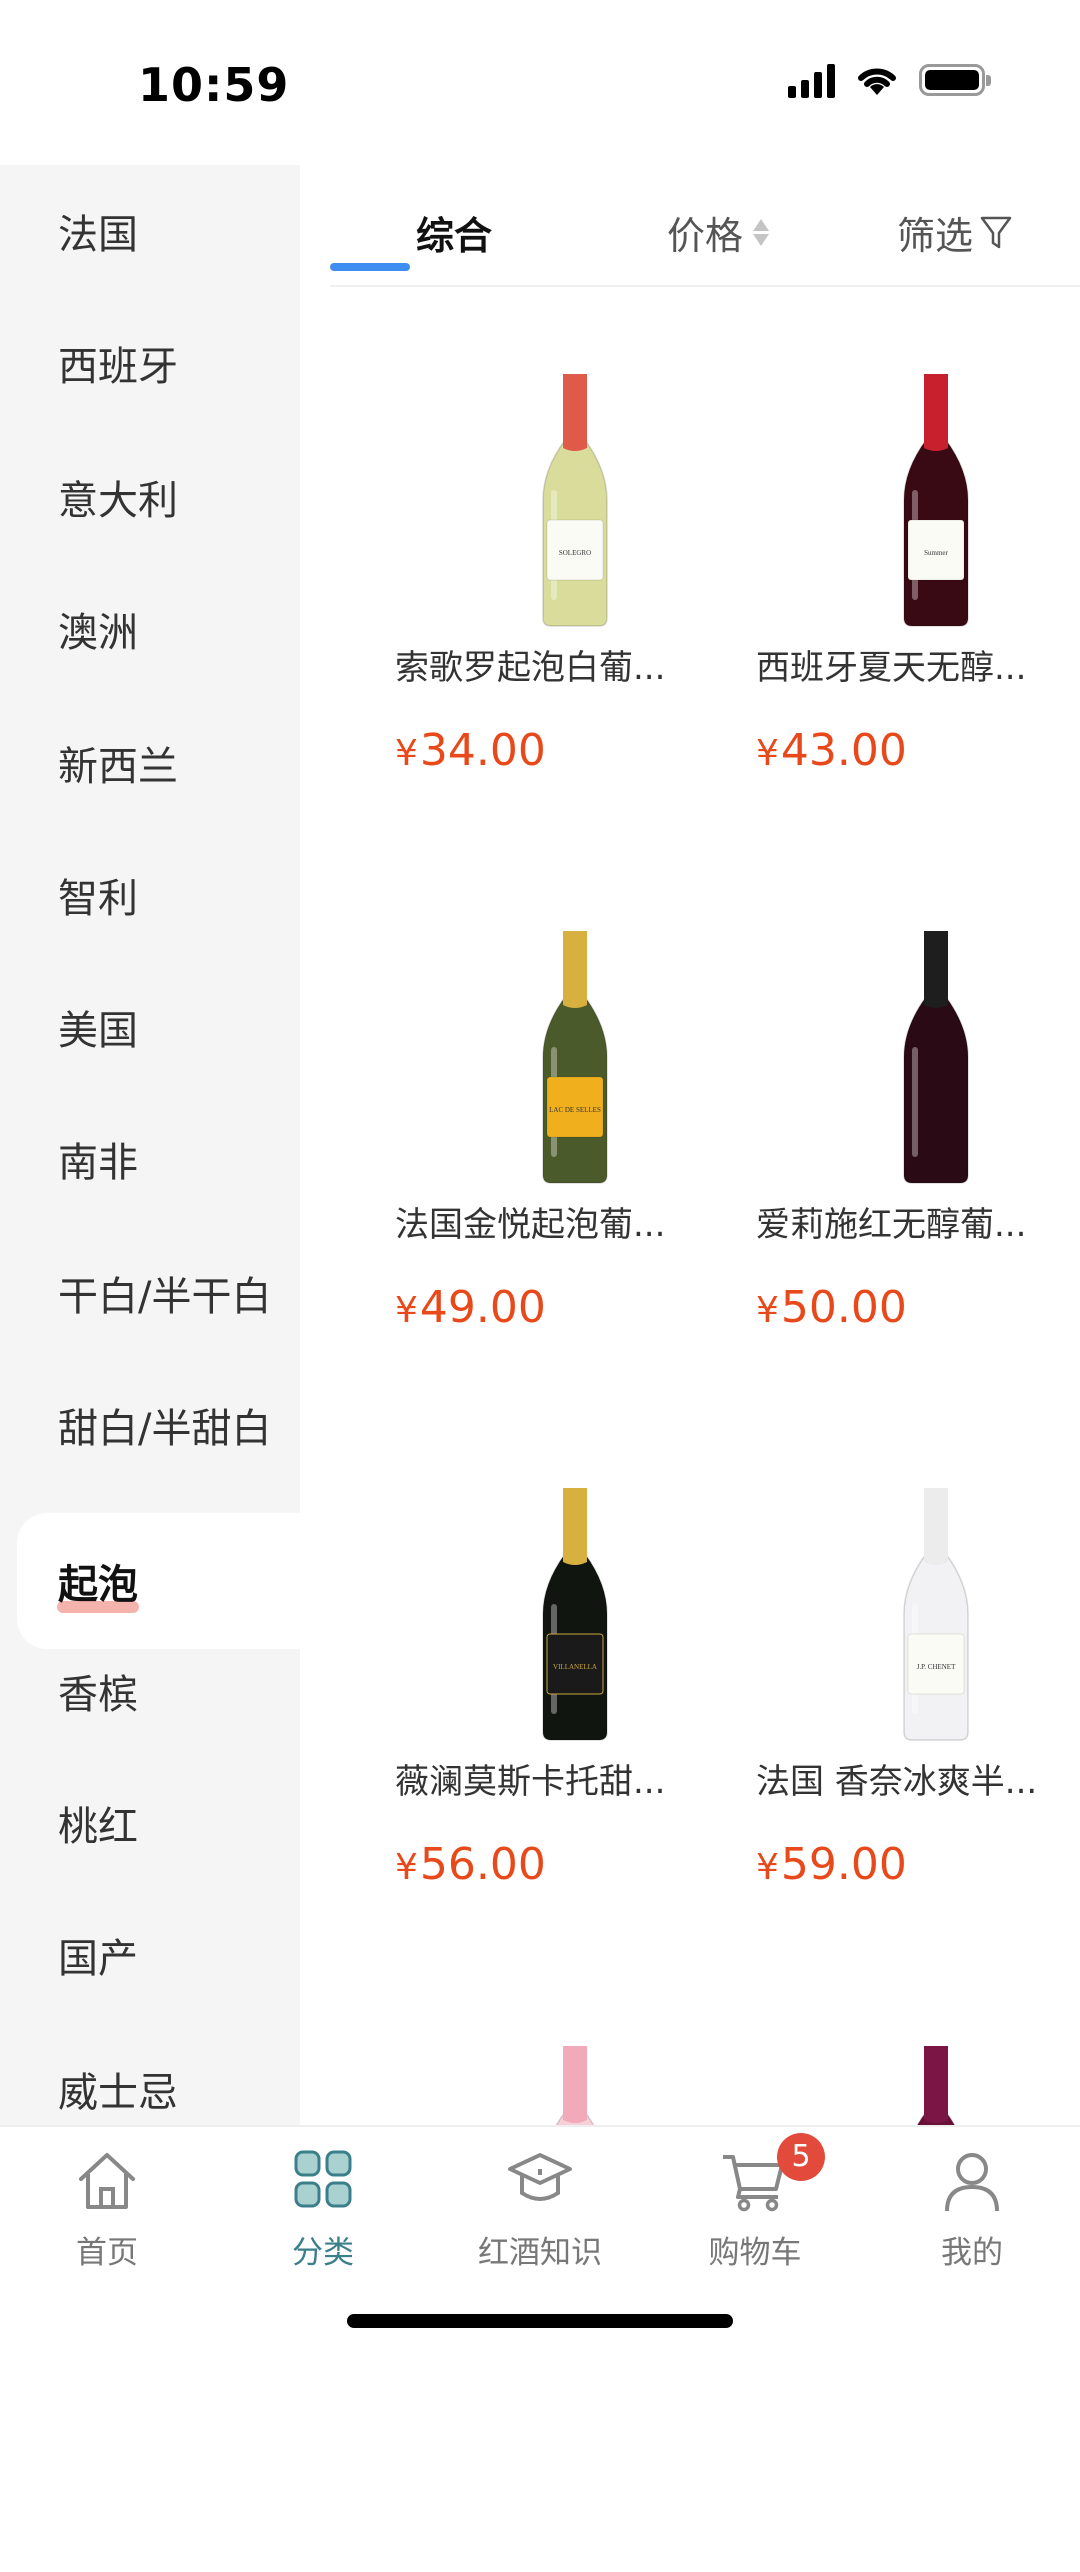  What do you see at coordinates (98, 1959) in the screenshot?
I see `sidebar-item-label: 国产` at bounding box center [98, 1959].